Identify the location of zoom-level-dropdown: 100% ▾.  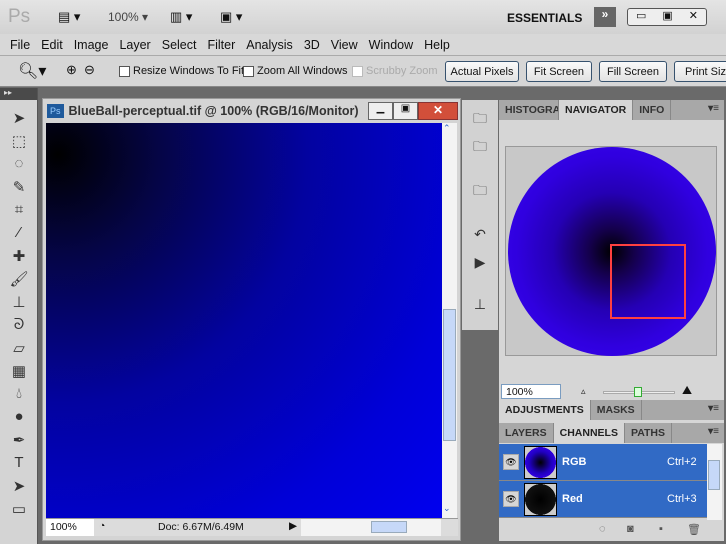
(128, 17).